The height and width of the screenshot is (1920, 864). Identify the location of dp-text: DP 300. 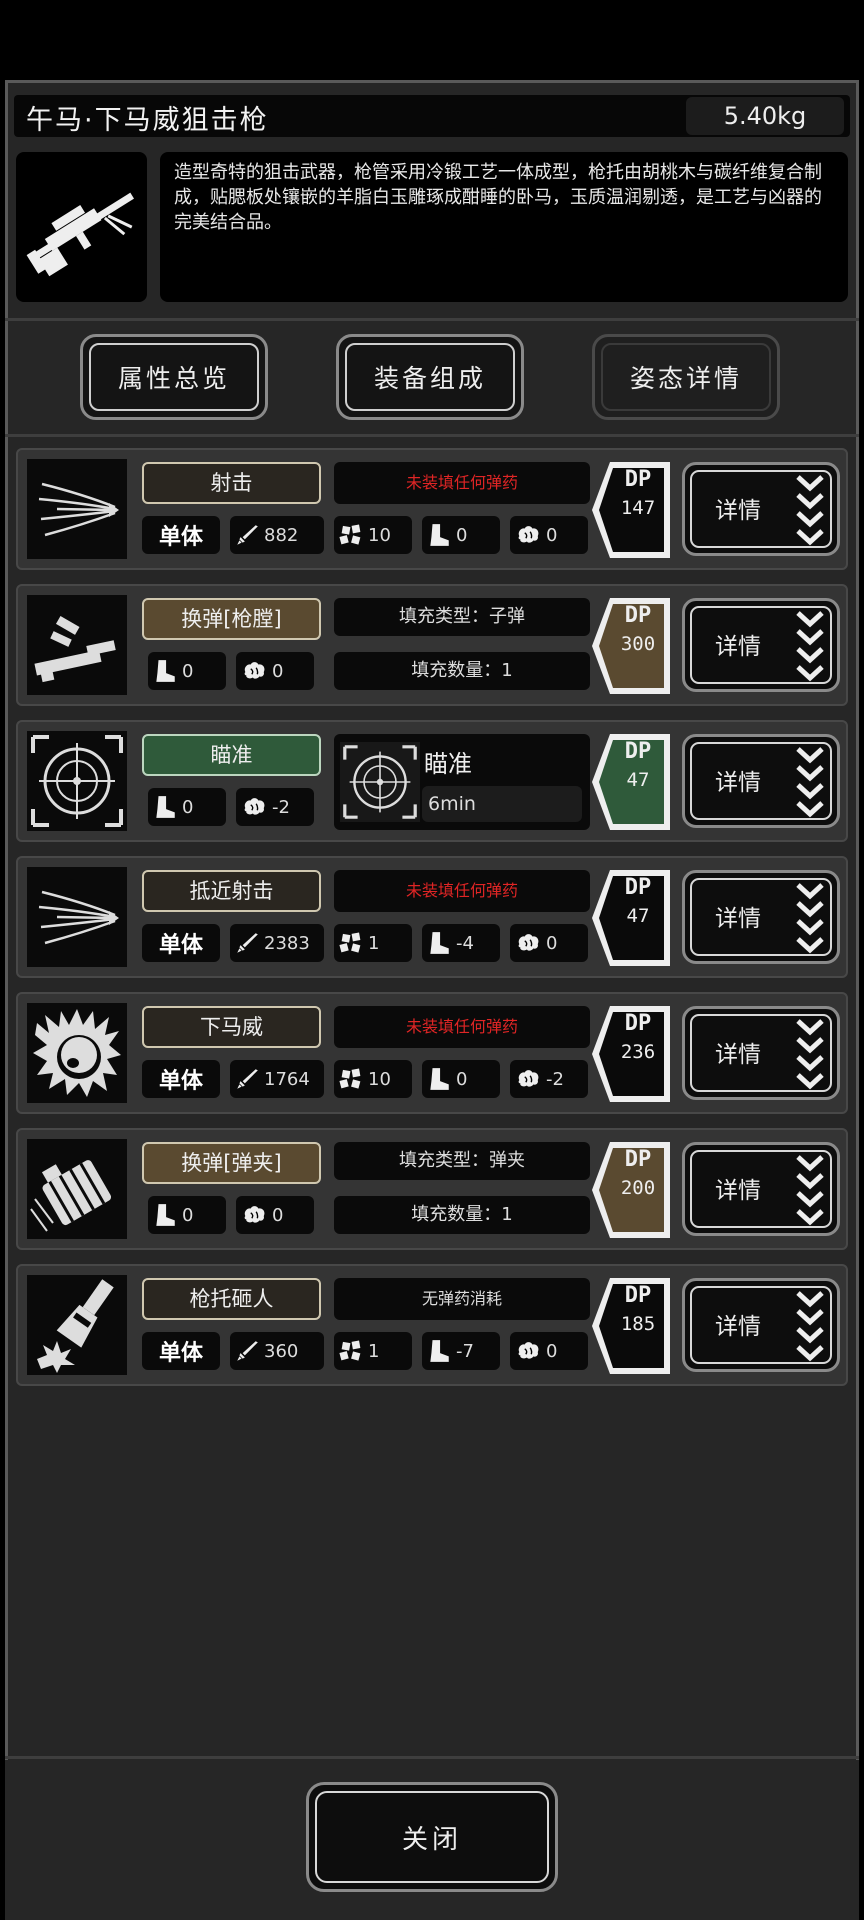
(638, 630).